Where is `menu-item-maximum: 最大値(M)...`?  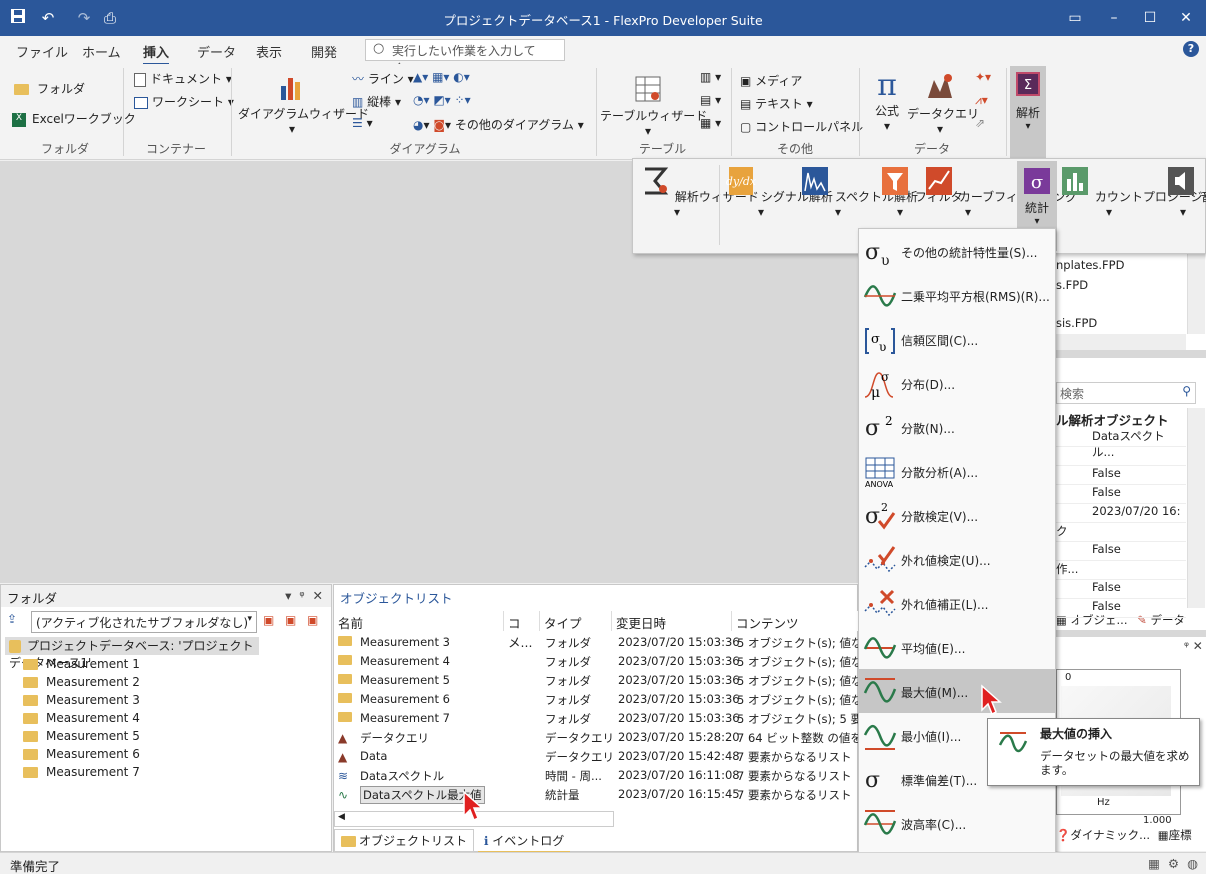
menu-item-maximum: 最大値(M)... is located at coordinates (957, 691).